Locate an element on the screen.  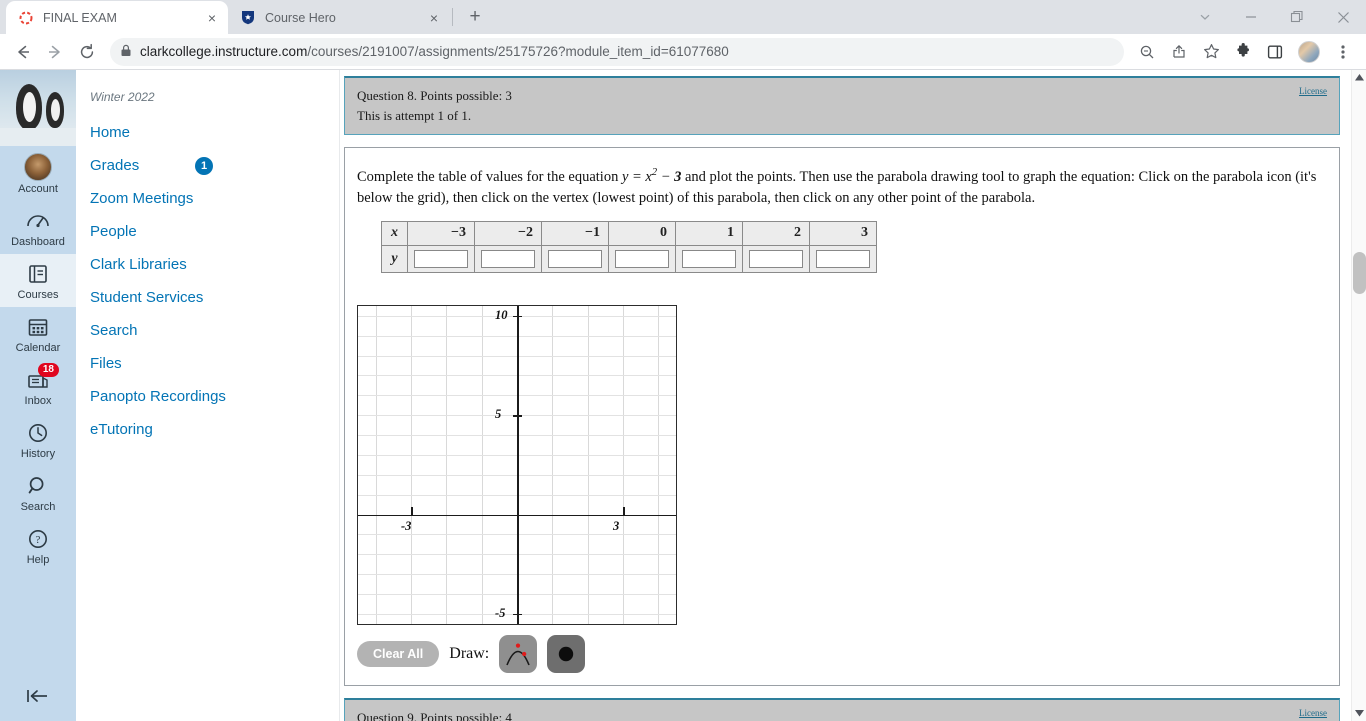
sidebar-item-panopto-recordings: Panopto Recordings is located at coordinates (207, 396).